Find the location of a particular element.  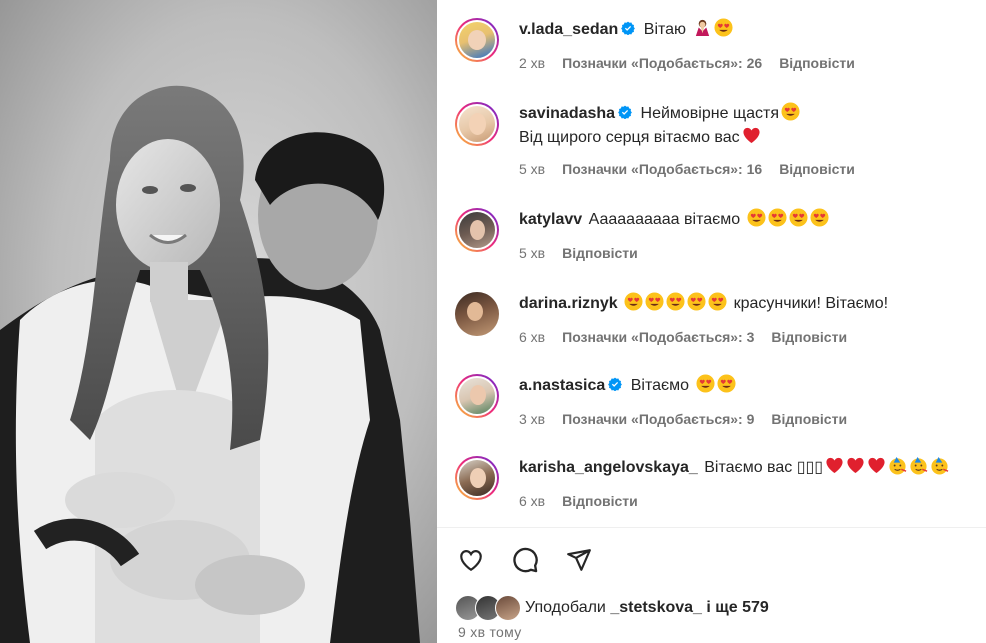

post-actions is located at coordinates (525, 560).